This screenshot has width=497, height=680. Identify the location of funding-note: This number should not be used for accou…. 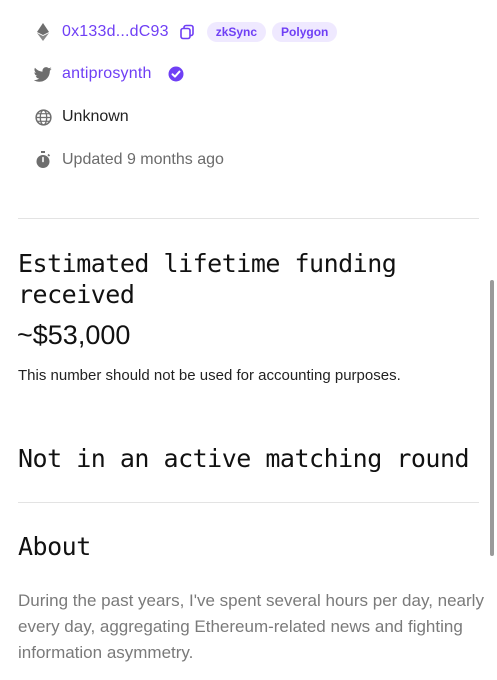
(209, 375).